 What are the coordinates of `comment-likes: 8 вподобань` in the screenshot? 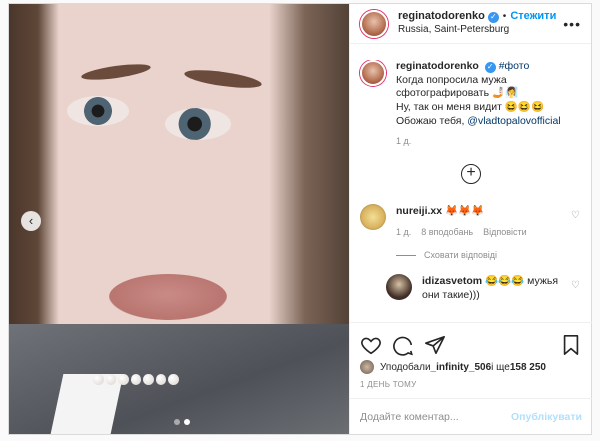 It's located at (447, 232).